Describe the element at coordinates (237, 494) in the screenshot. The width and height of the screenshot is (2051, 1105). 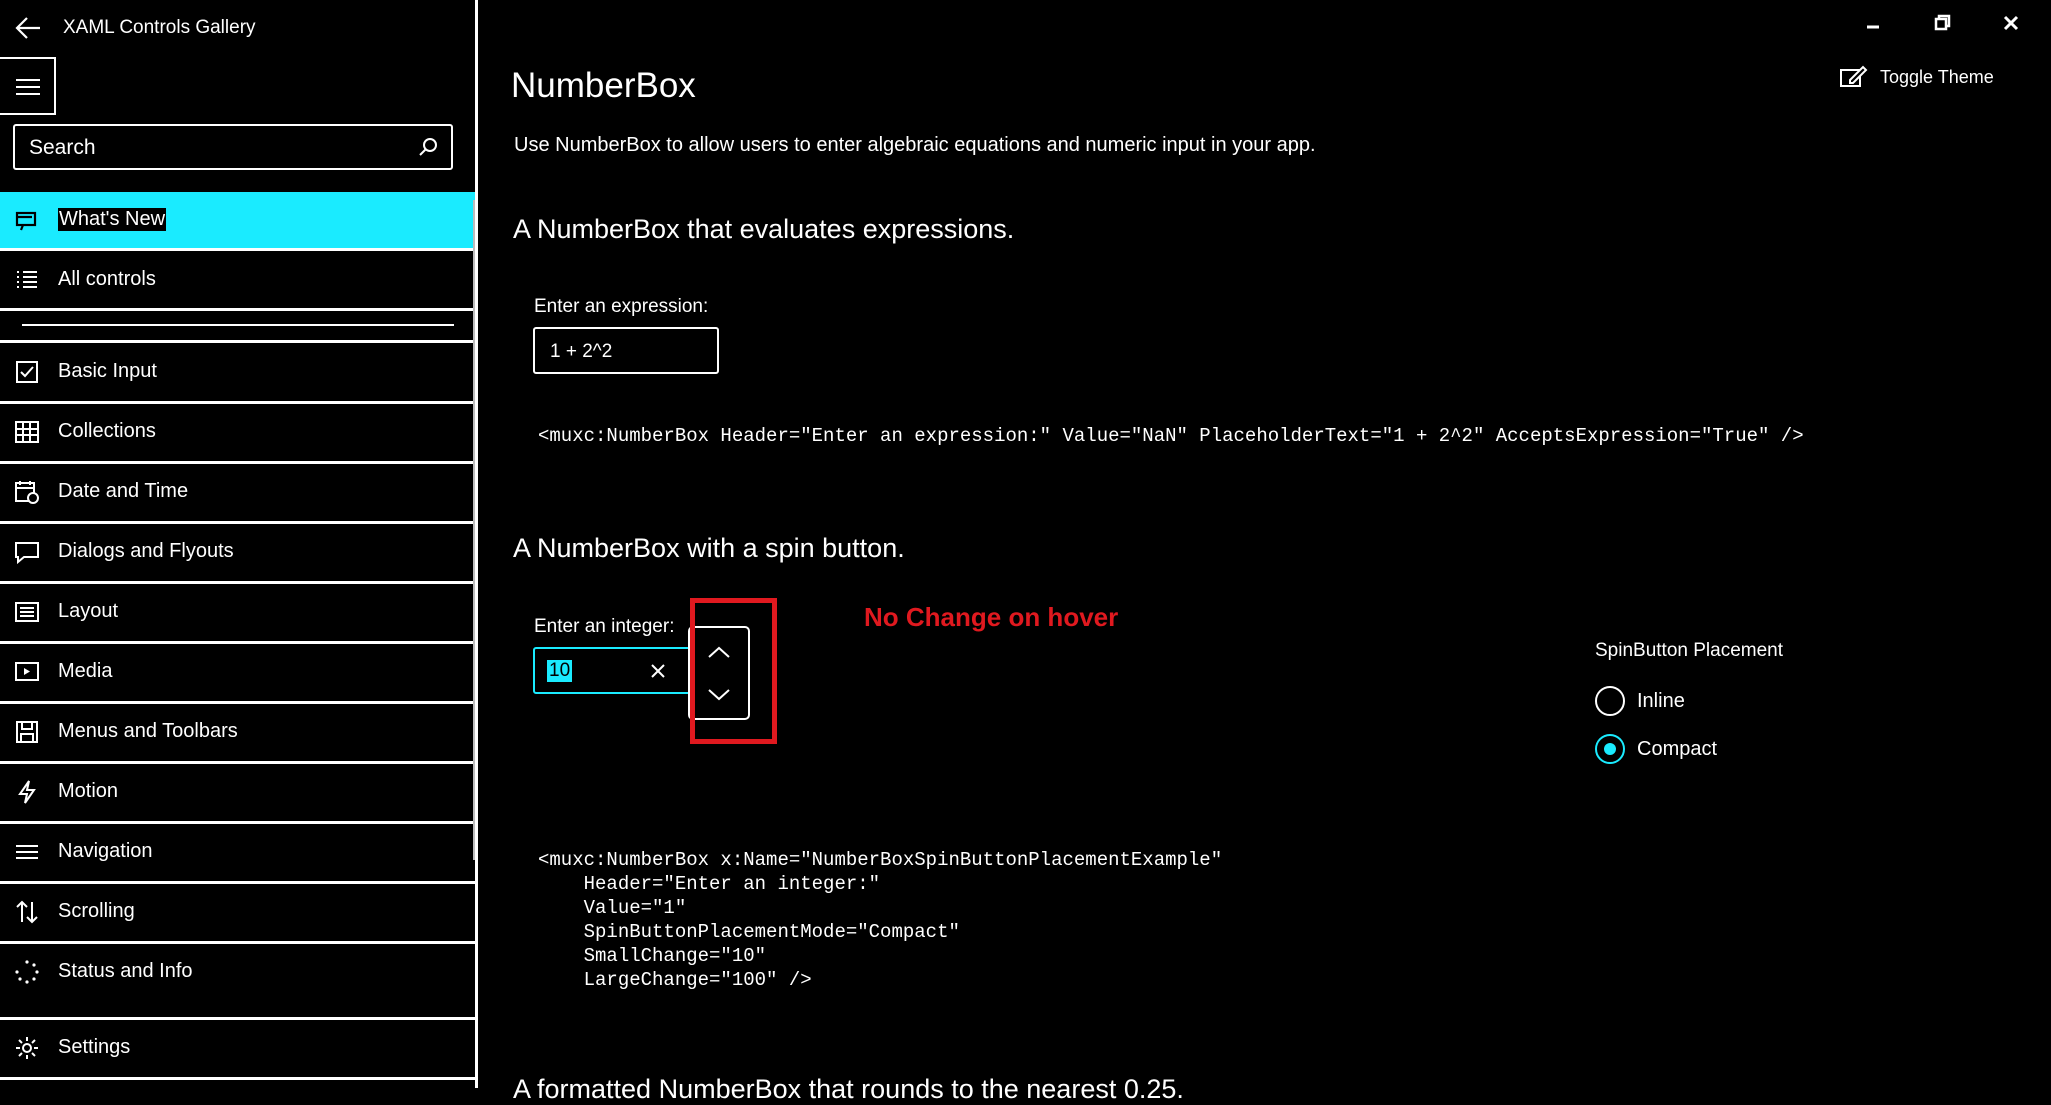
I see `nav-item-date-and-time: Date and Time` at that location.